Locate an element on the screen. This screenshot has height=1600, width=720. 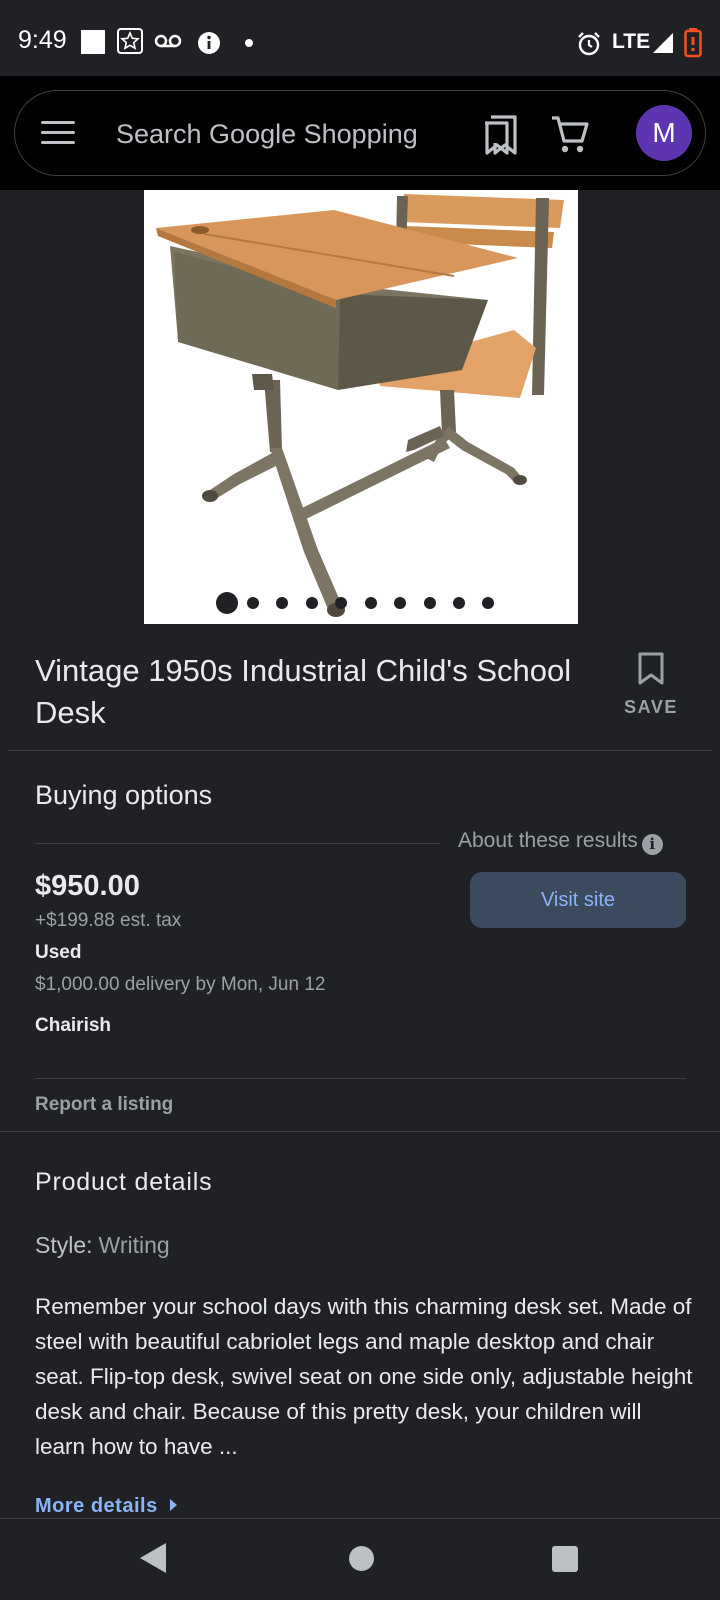
battery-icon is located at coordinates (693, 43).